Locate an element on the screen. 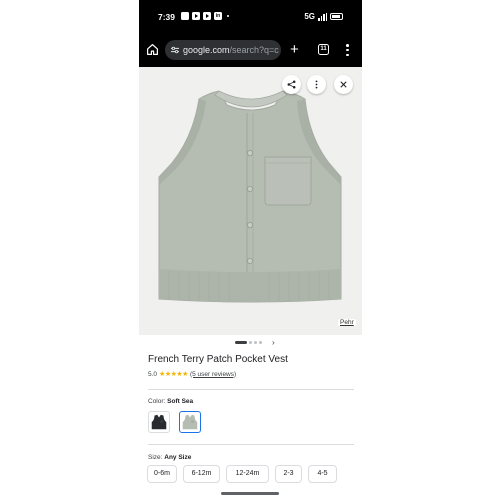  more-options-button is located at coordinates (316, 84).